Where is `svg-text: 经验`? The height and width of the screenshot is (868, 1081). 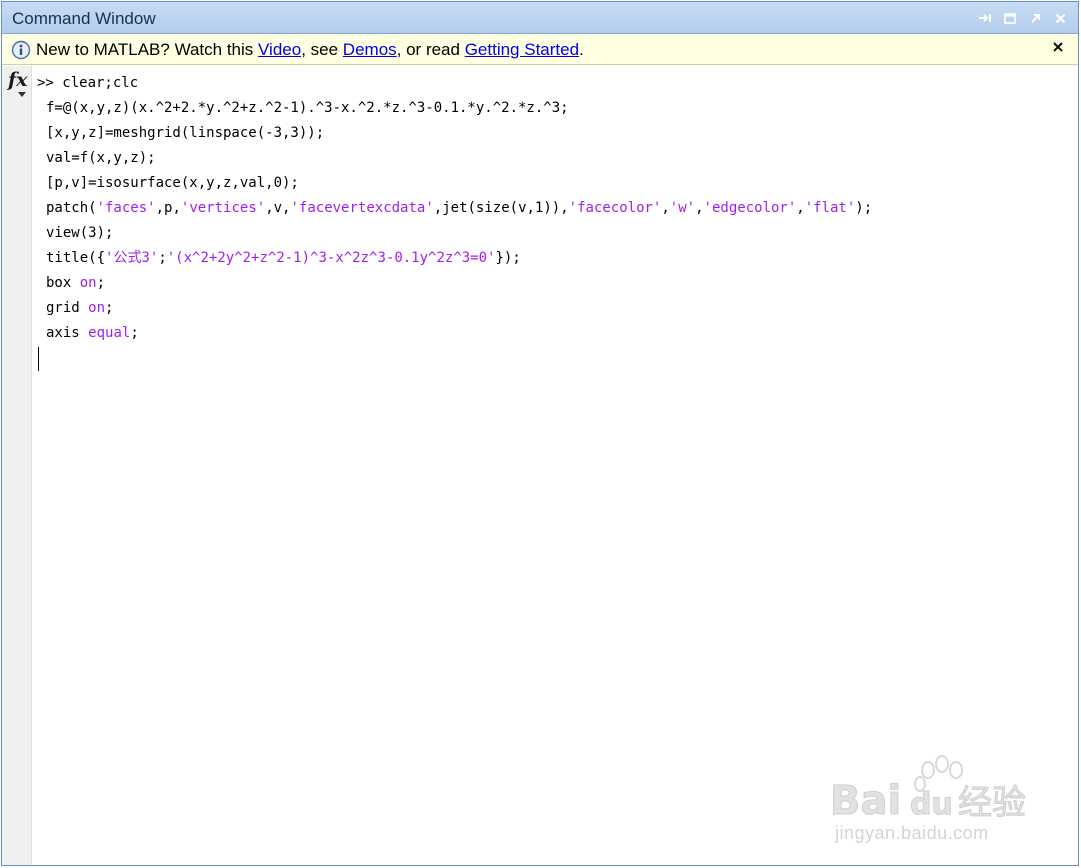 svg-text: 经验 is located at coordinates (992, 803).